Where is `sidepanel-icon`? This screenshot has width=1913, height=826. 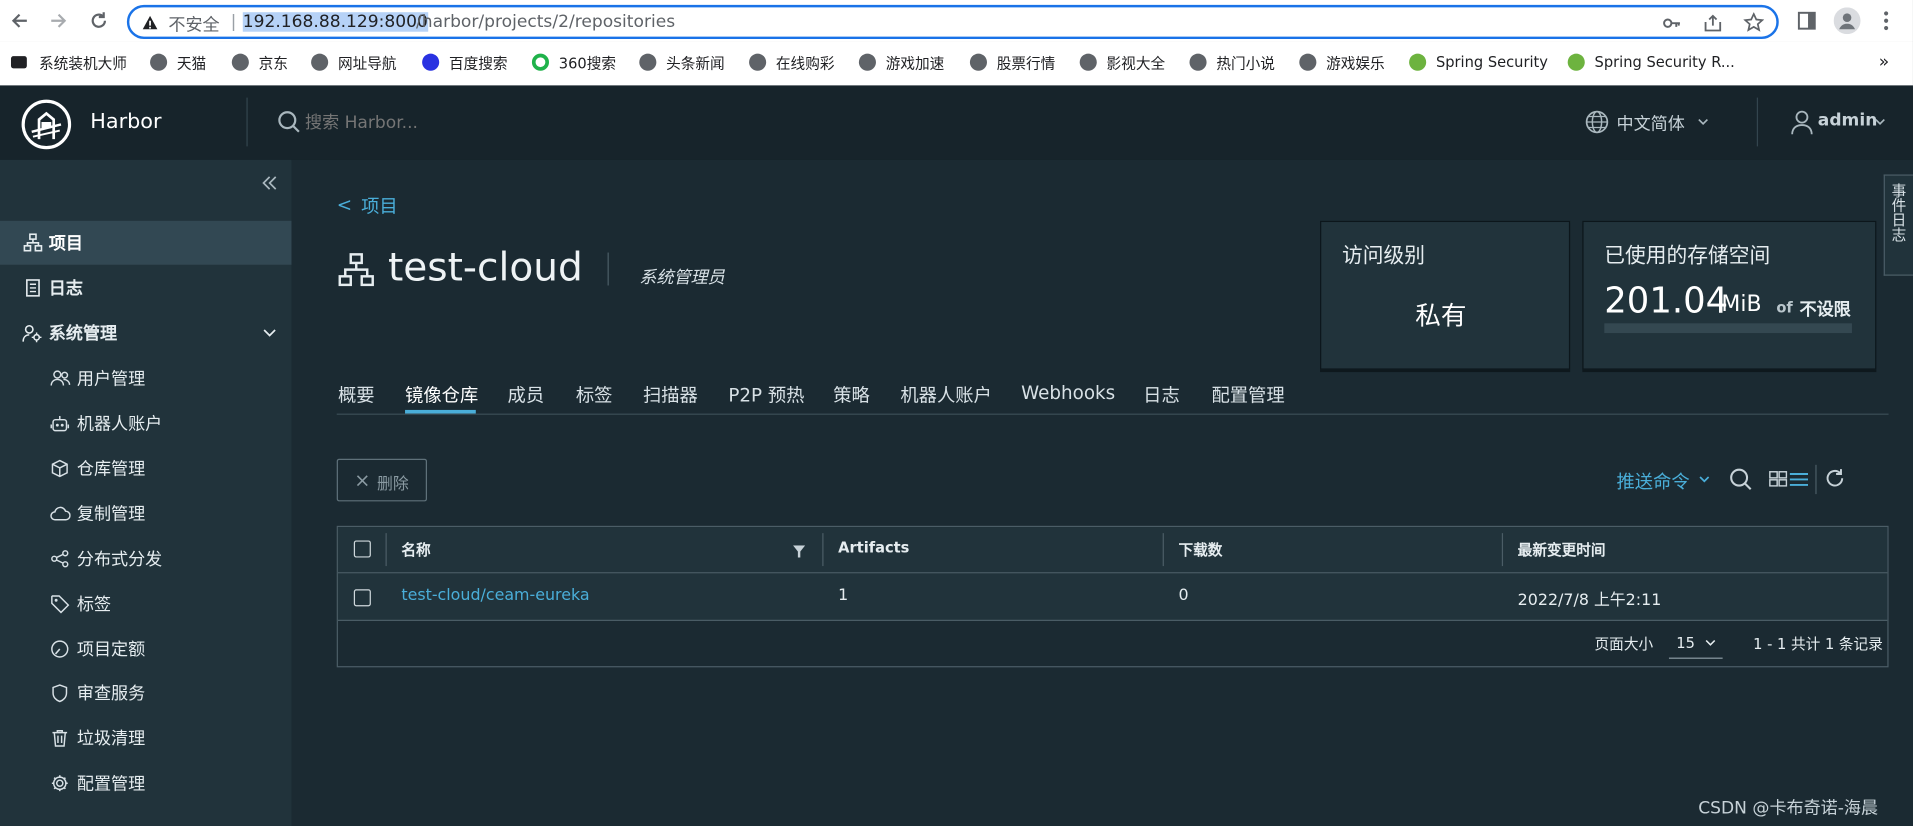 sidepanel-icon is located at coordinates (1807, 21).